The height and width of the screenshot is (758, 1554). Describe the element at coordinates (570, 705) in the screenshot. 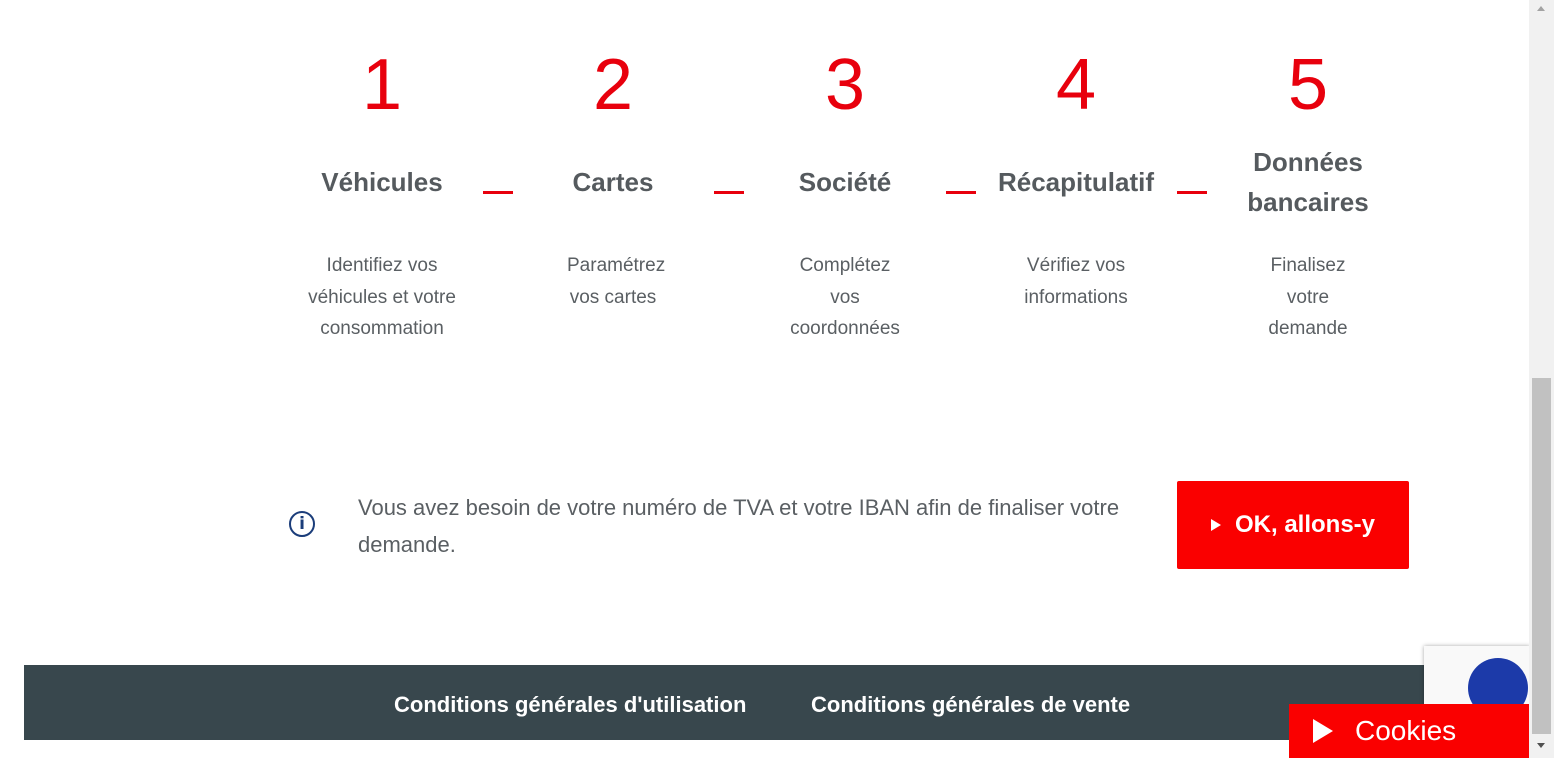

I see `footer-link-cgu: Conditions générales d'utilisation` at that location.